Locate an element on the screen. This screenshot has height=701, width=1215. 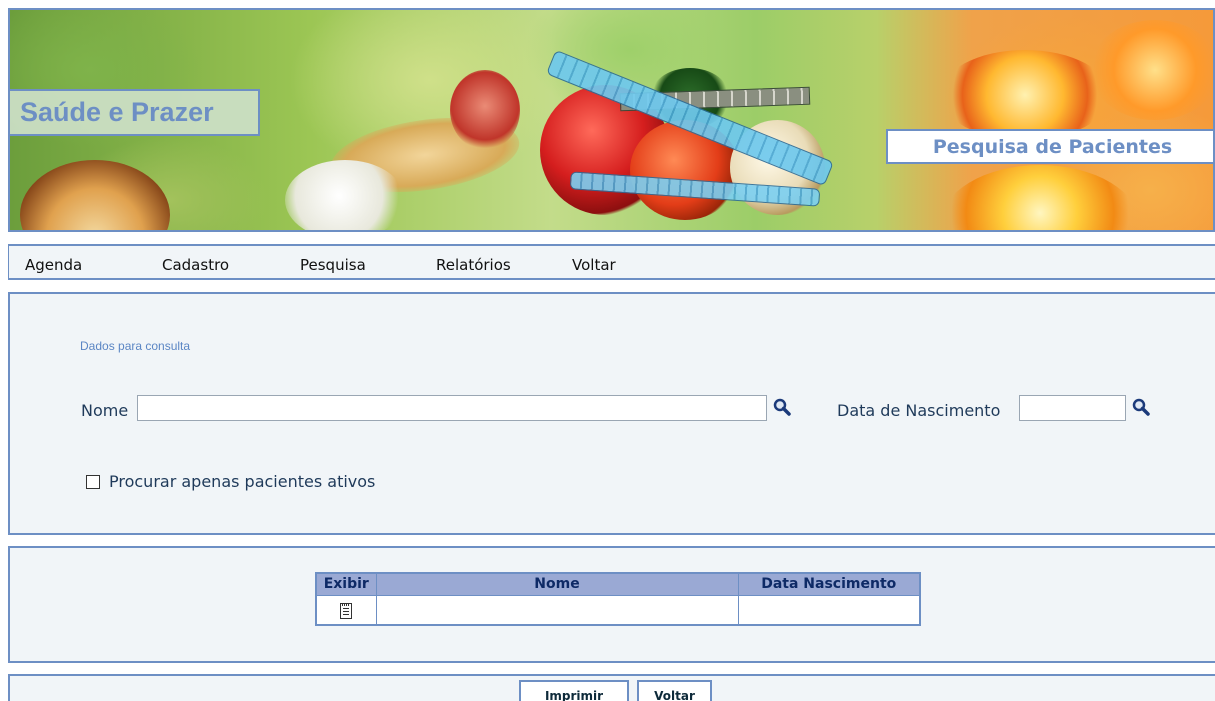
name-input is located at coordinates (452, 408).